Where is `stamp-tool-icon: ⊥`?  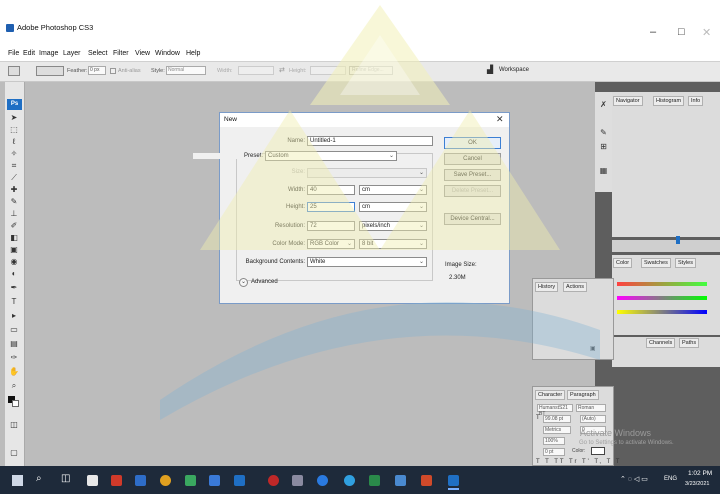
stamp-tool-icon: ⊥ is located at coordinates (14, 214).